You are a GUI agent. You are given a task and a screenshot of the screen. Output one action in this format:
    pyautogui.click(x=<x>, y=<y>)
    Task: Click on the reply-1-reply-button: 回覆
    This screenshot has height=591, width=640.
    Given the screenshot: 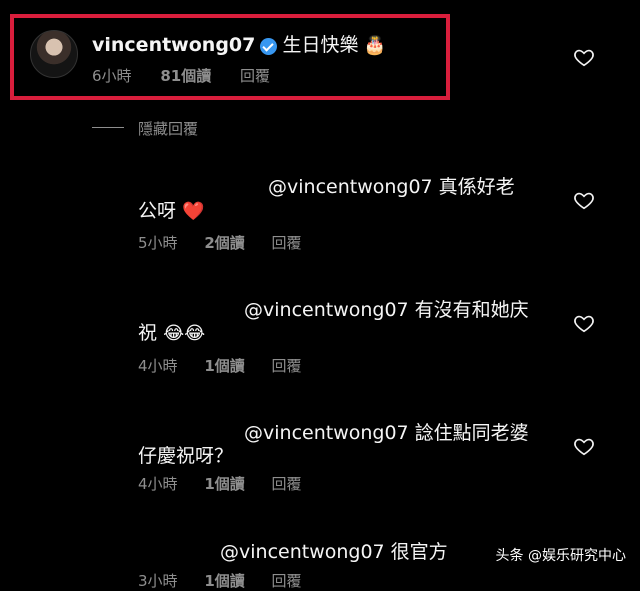 What is the action you would take?
    pyautogui.click(x=287, y=243)
    